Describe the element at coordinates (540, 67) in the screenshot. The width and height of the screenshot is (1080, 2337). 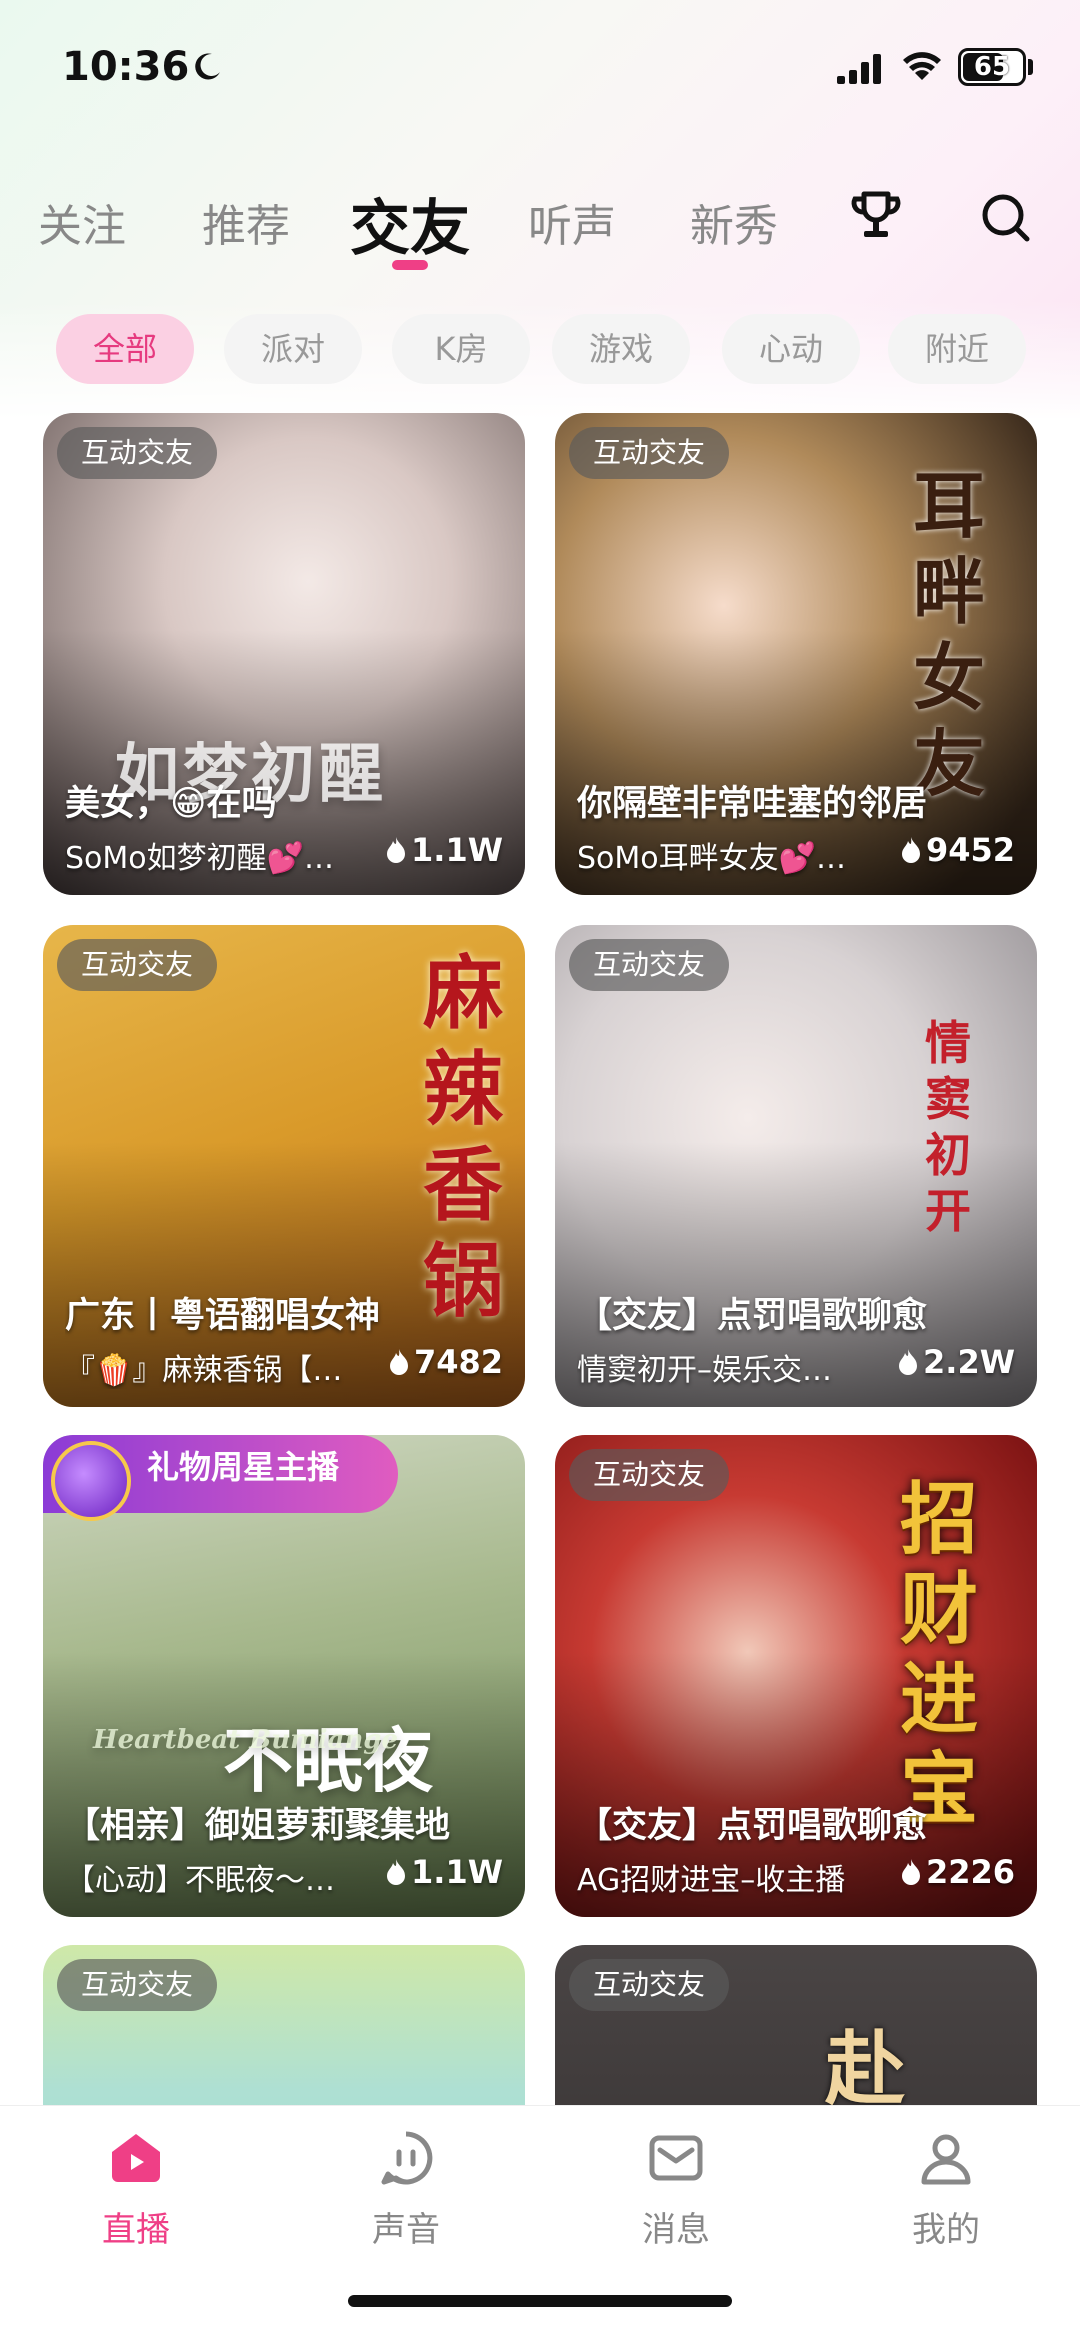
I see `status-bar: 10:36 65` at that location.